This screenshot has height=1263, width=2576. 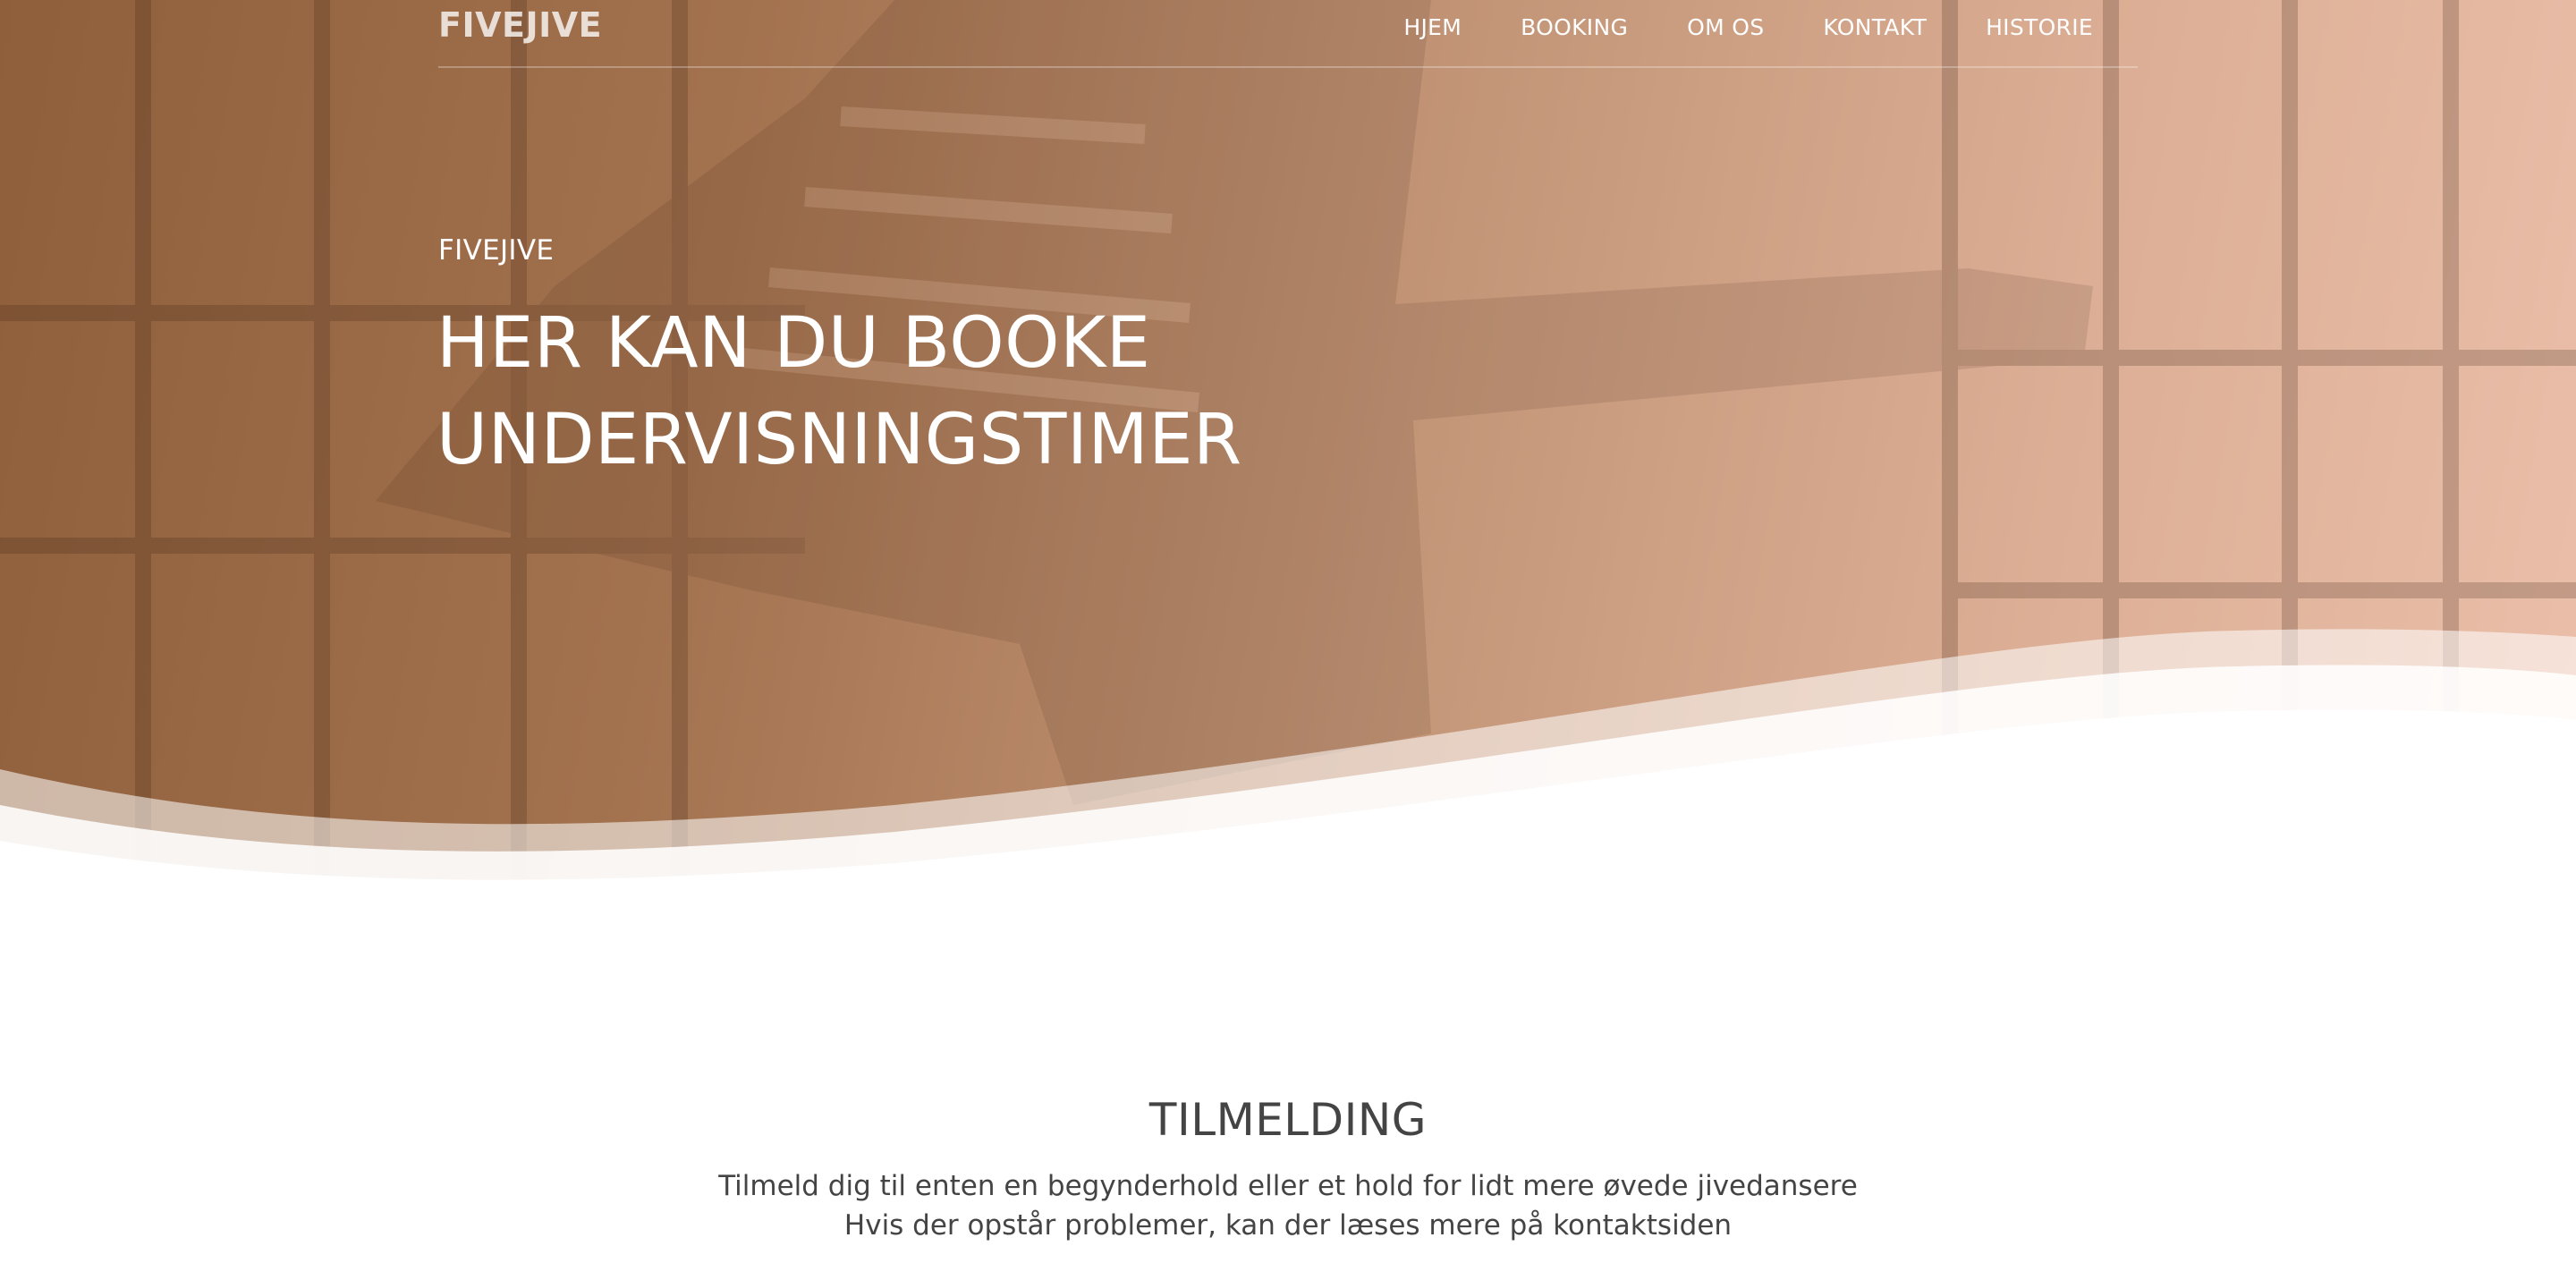 What do you see at coordinates (520, 25) in the screenshot?
I see `site-logo: FIVEJIVE` at bounding box center [520, 25].